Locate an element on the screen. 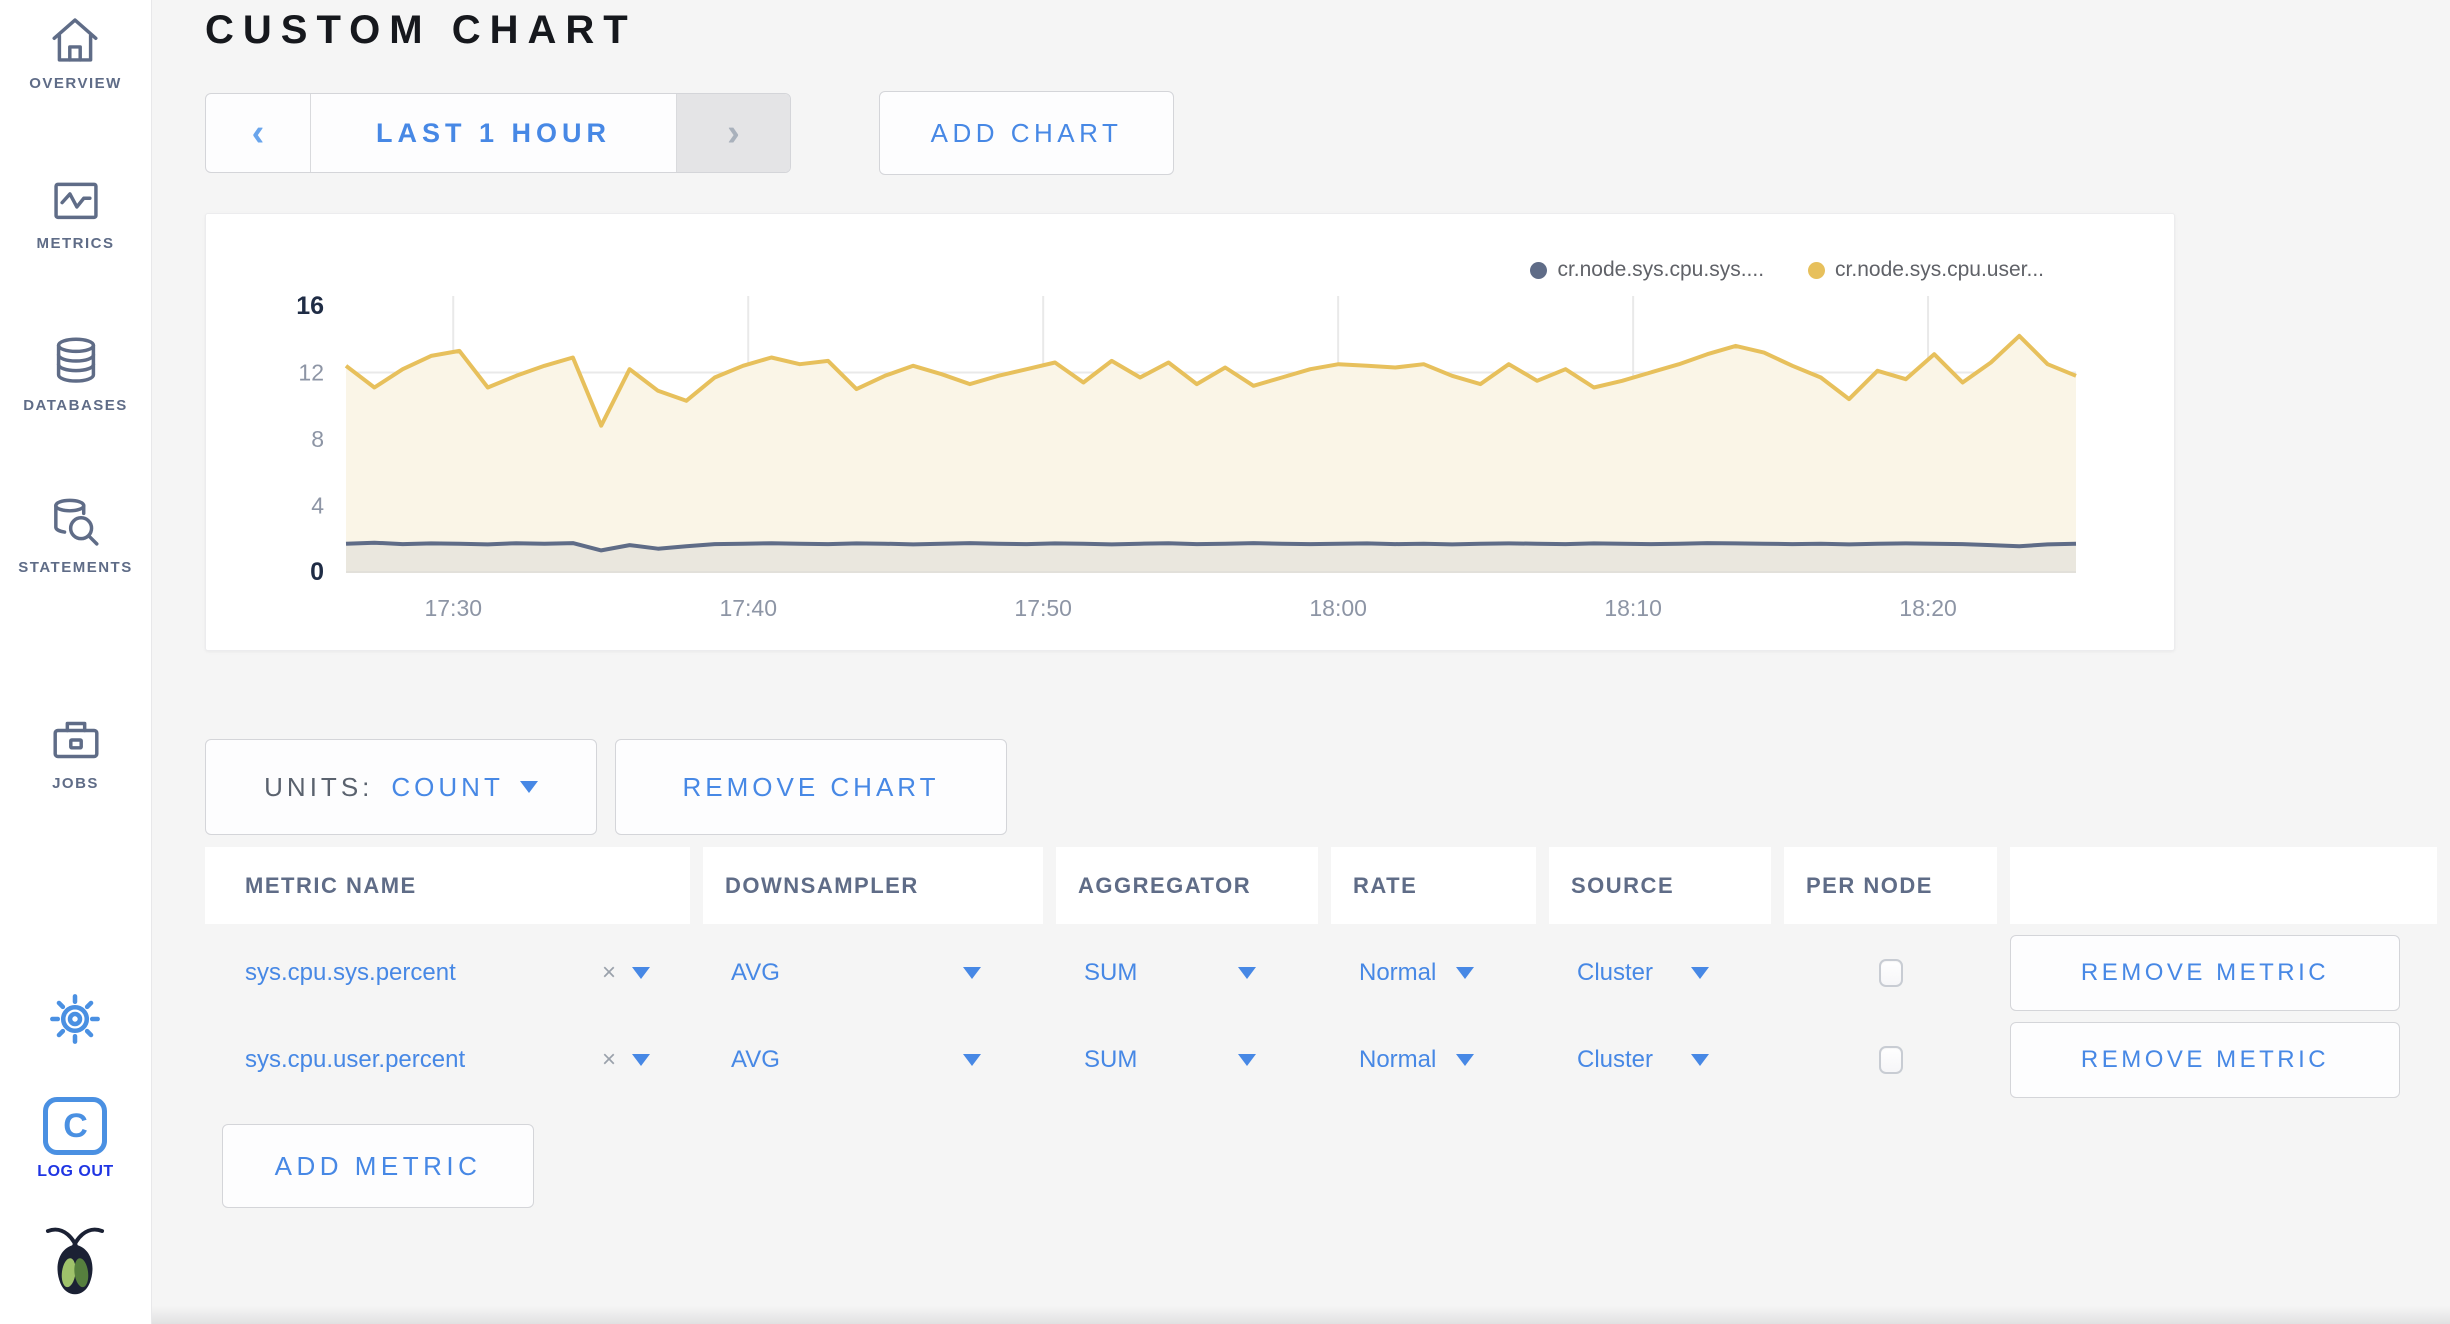  metrics-icon is located at coordinates (76, 200).